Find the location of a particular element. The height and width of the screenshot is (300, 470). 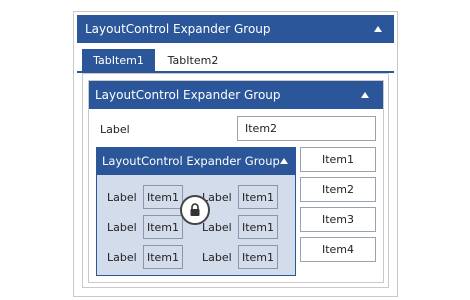

tab-item1-label: TabItem1 is located at coordinates (118, 60).